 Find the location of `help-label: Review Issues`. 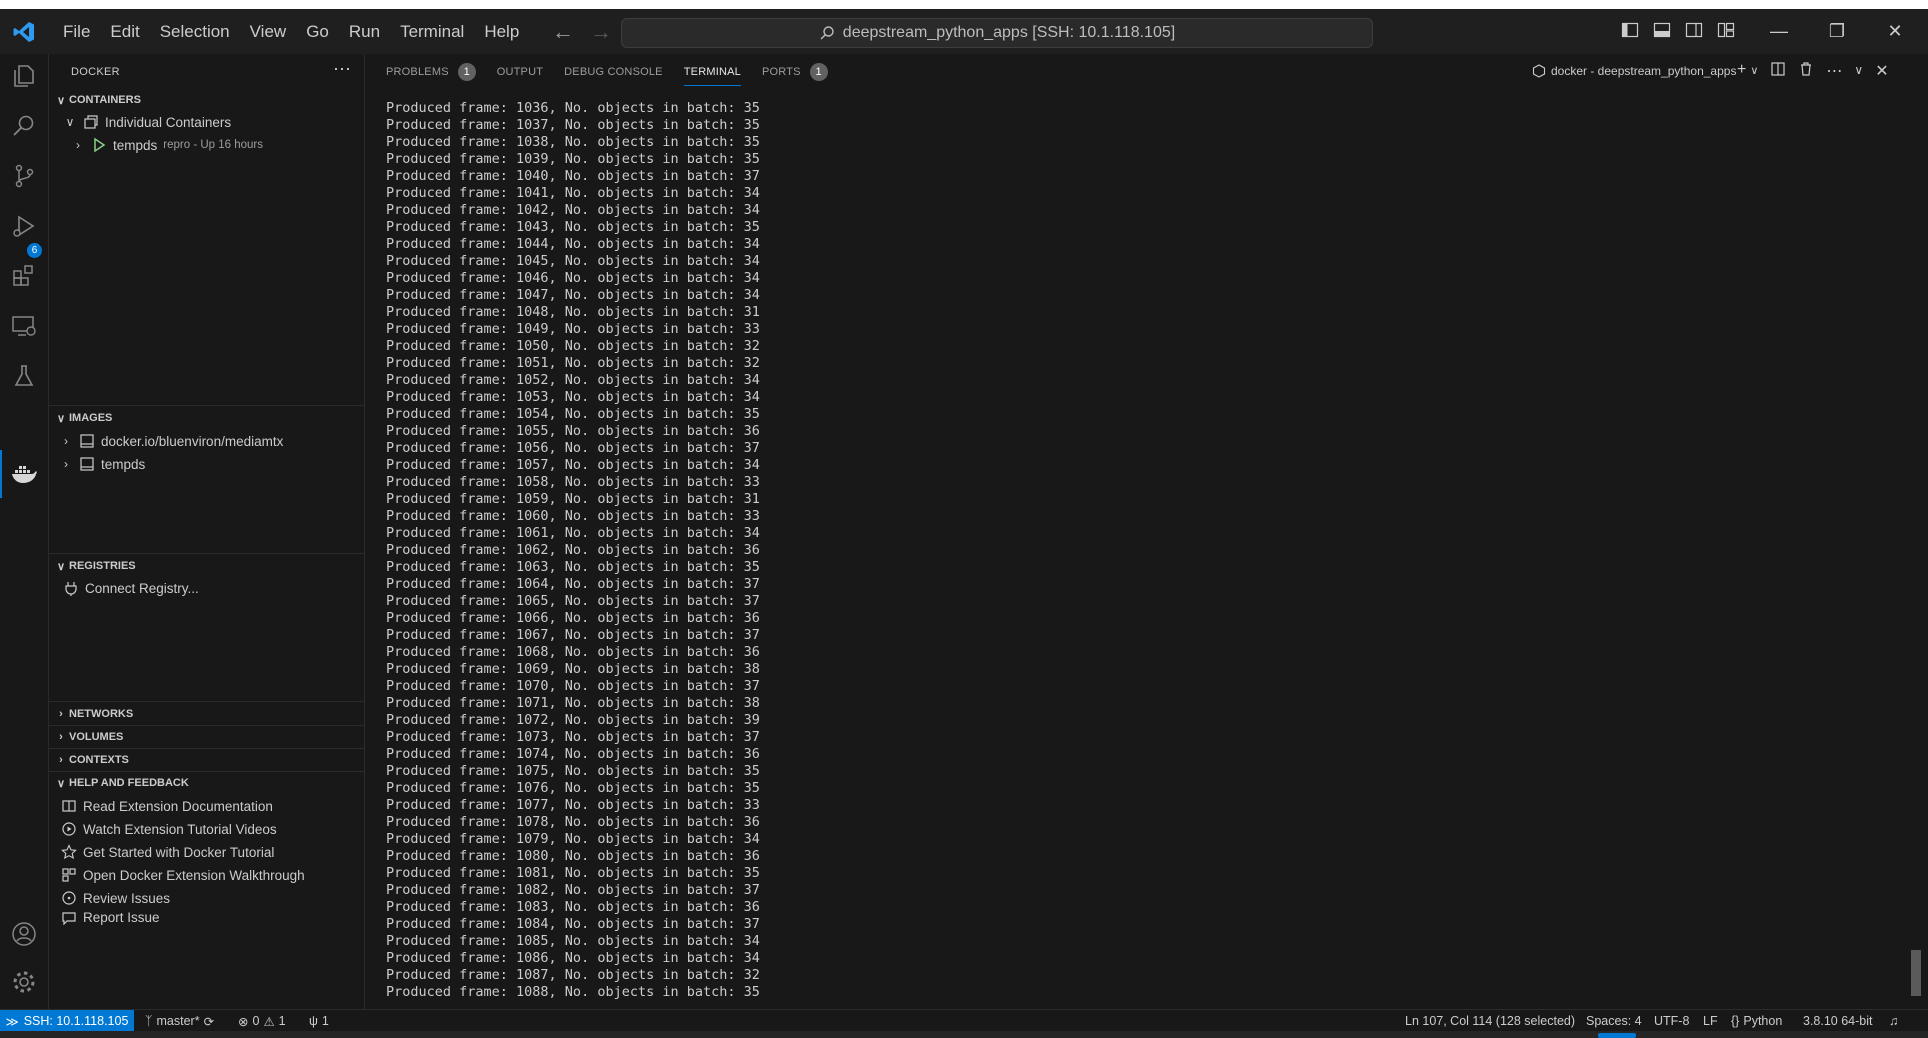

help-label: Review Issues is located at coordinates (127, 898).